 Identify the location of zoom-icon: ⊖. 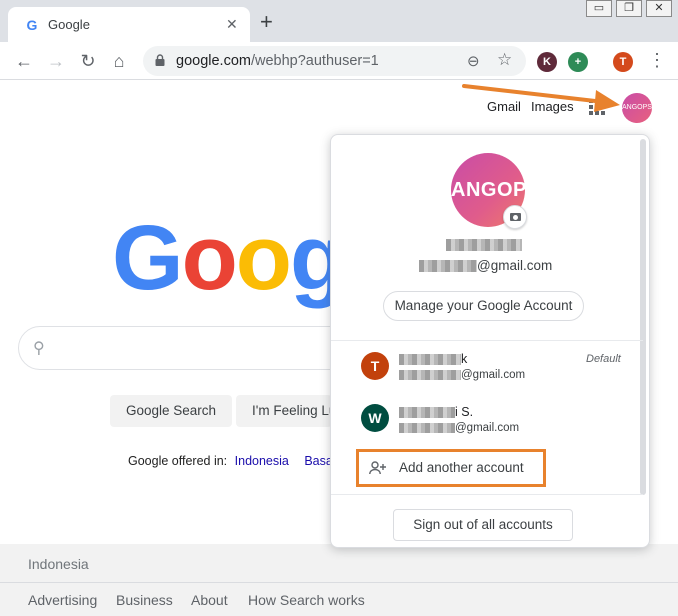
(473, 61).